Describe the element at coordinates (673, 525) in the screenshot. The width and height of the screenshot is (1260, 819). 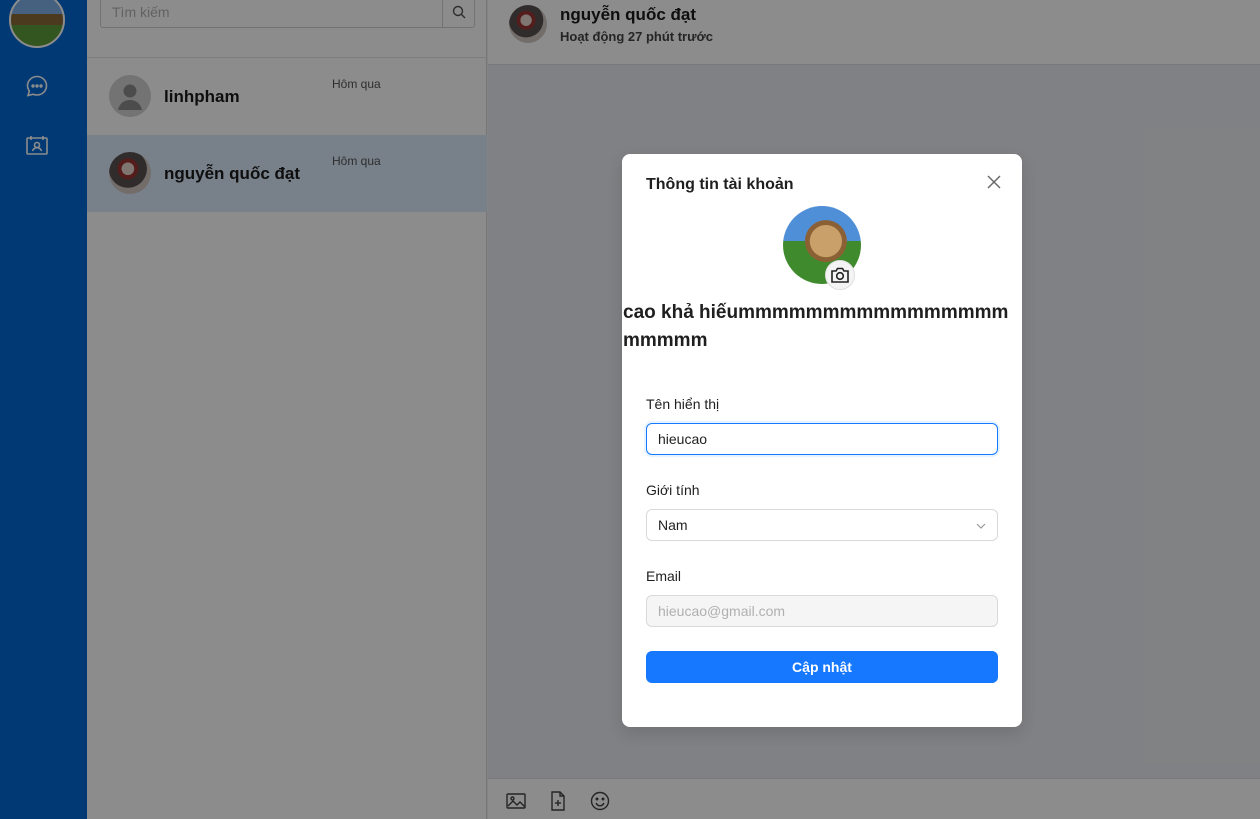
I see `gender-selected-value: Nam` at that location.